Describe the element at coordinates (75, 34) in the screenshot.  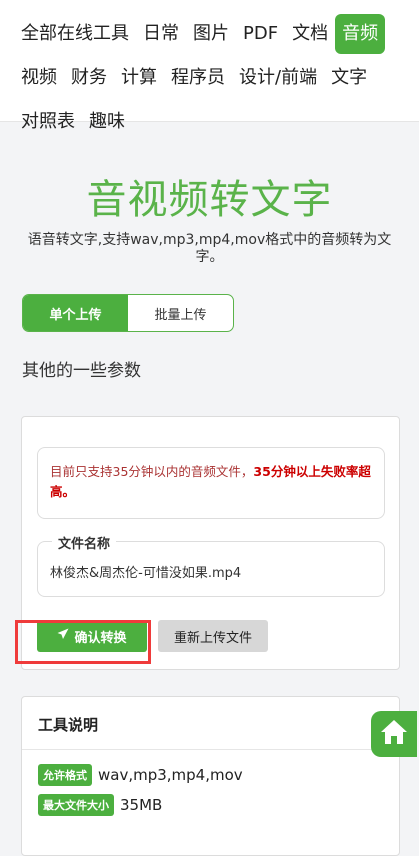
I see `nav-item-all-tools: 全部在线工具` at that location.